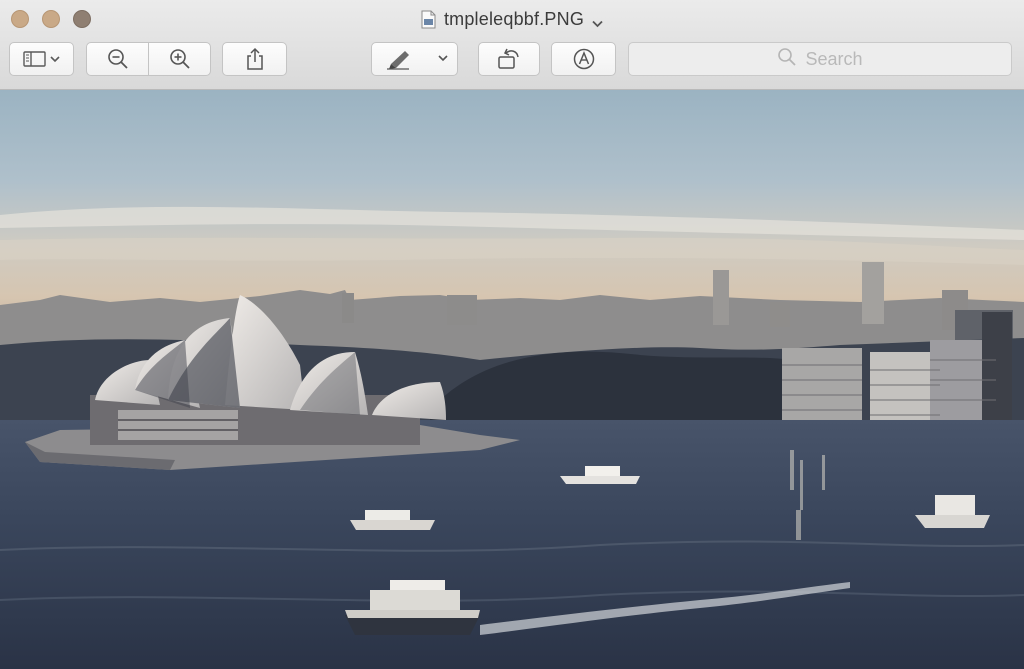 This screenshot has width=1024, height=669. Describe the element at coordinates (597, 21) in the screenshot. I see `chevron-down-icon` at that location.